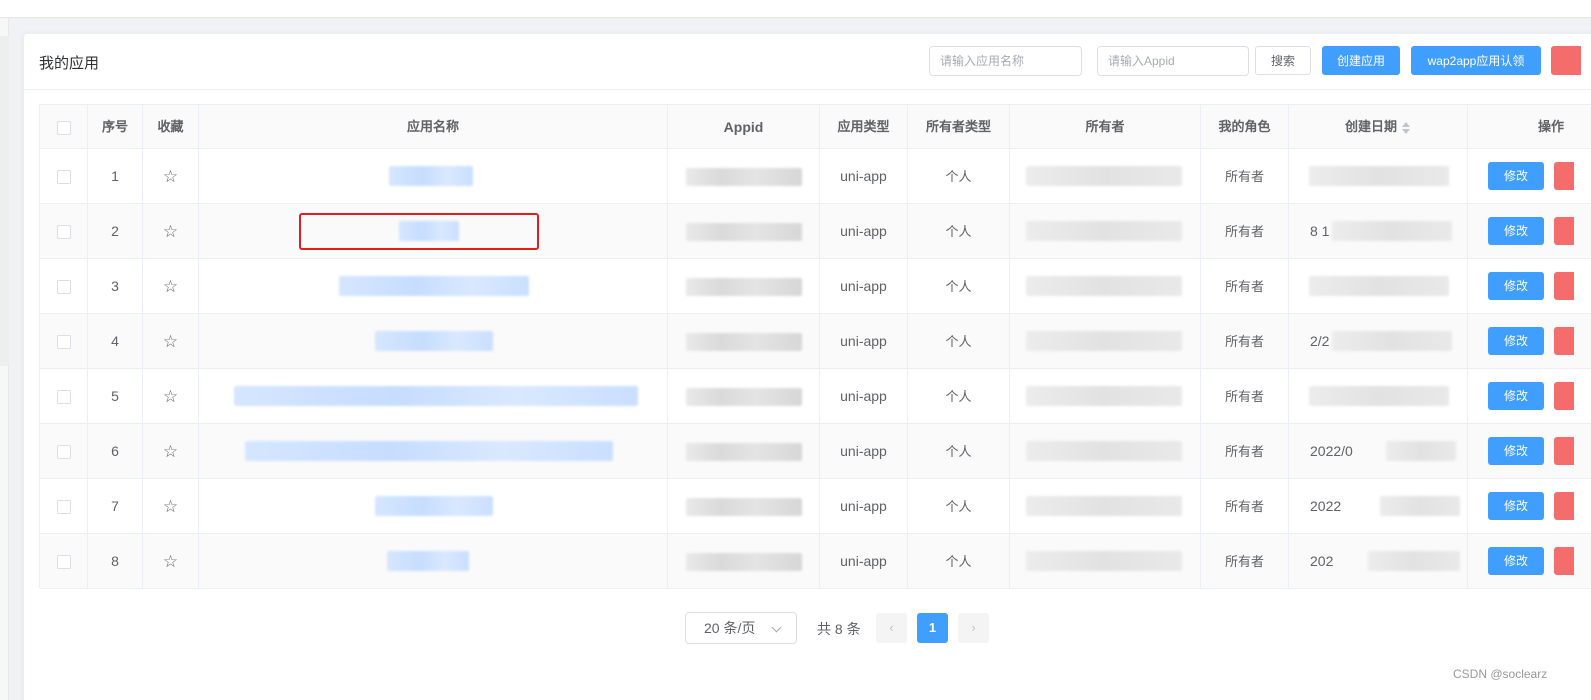 This screenshot has height=700, width=1591. Describe the element at coordinates (1283, 60) in the screenshot. I see `search-button: 搜索` at that location.